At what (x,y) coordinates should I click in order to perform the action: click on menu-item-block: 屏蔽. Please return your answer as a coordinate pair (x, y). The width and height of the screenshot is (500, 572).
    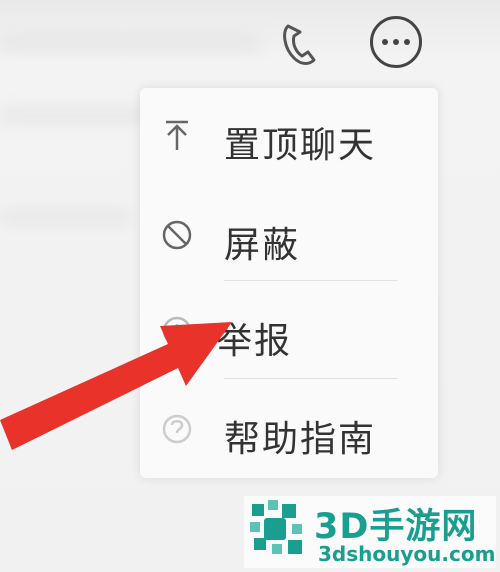
    Looking at the image, I should click on (289, 236).